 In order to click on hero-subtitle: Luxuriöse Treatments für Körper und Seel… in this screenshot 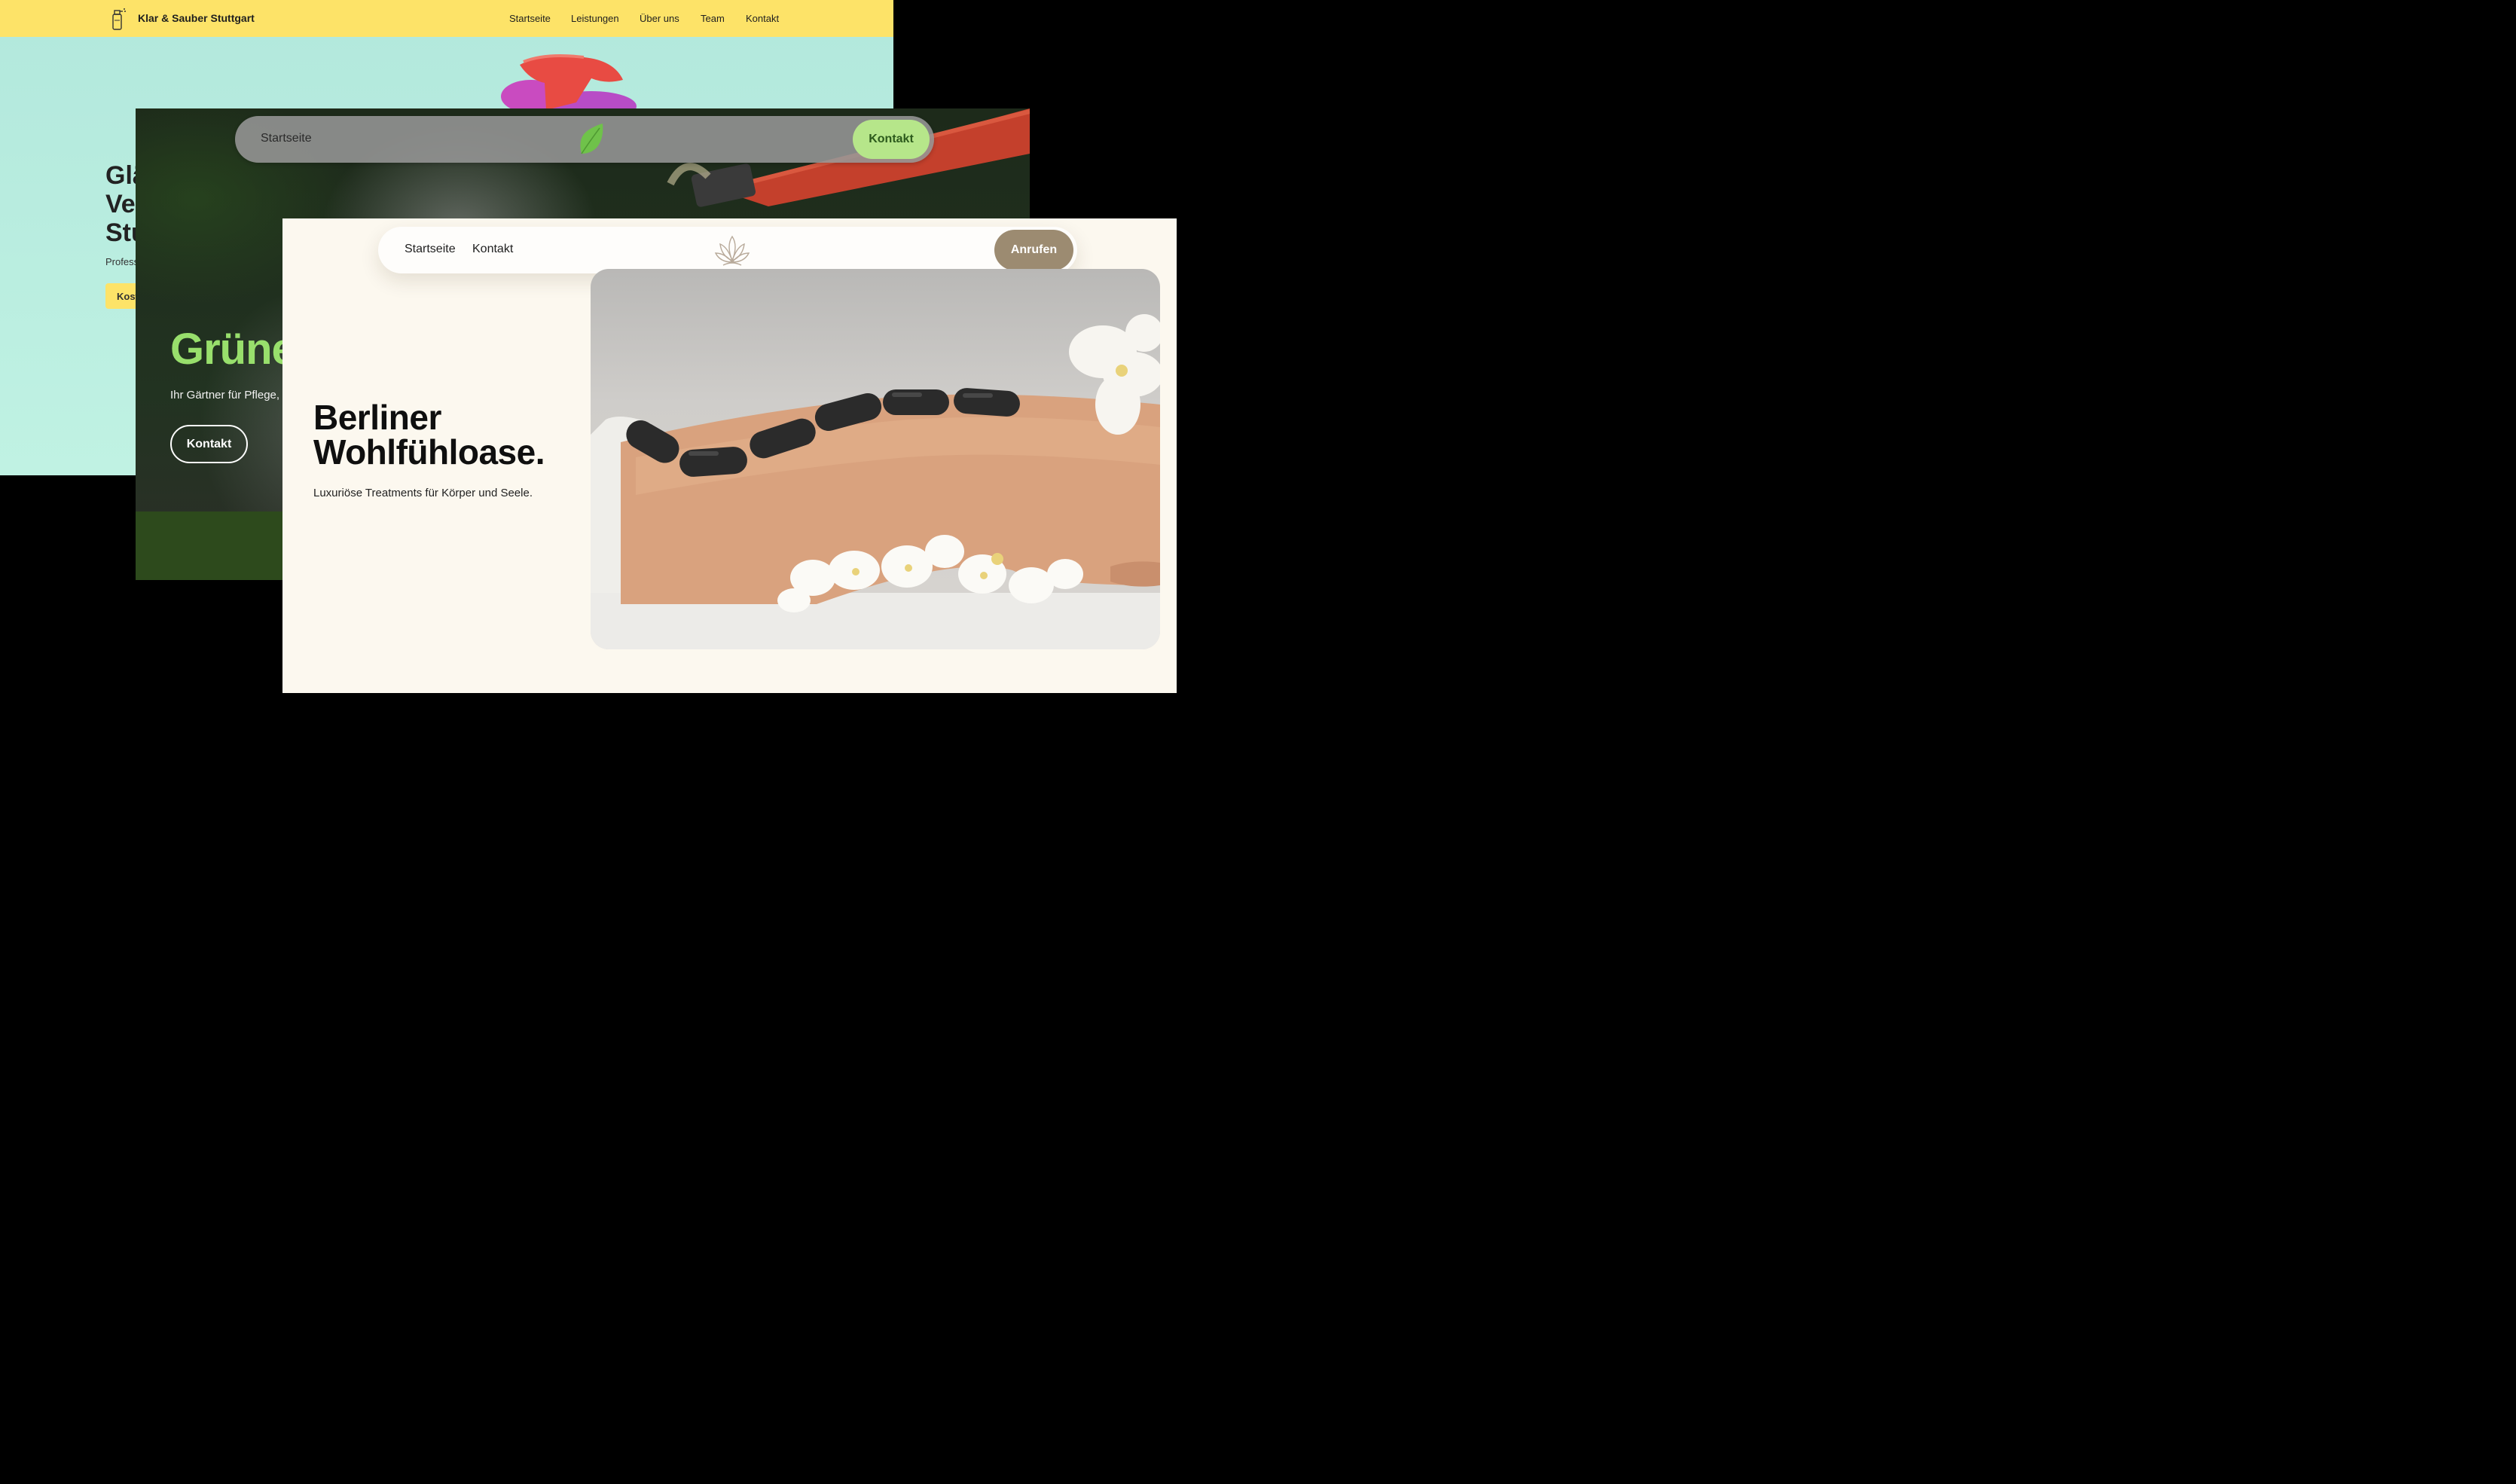, I will do `click(423, 493)`.